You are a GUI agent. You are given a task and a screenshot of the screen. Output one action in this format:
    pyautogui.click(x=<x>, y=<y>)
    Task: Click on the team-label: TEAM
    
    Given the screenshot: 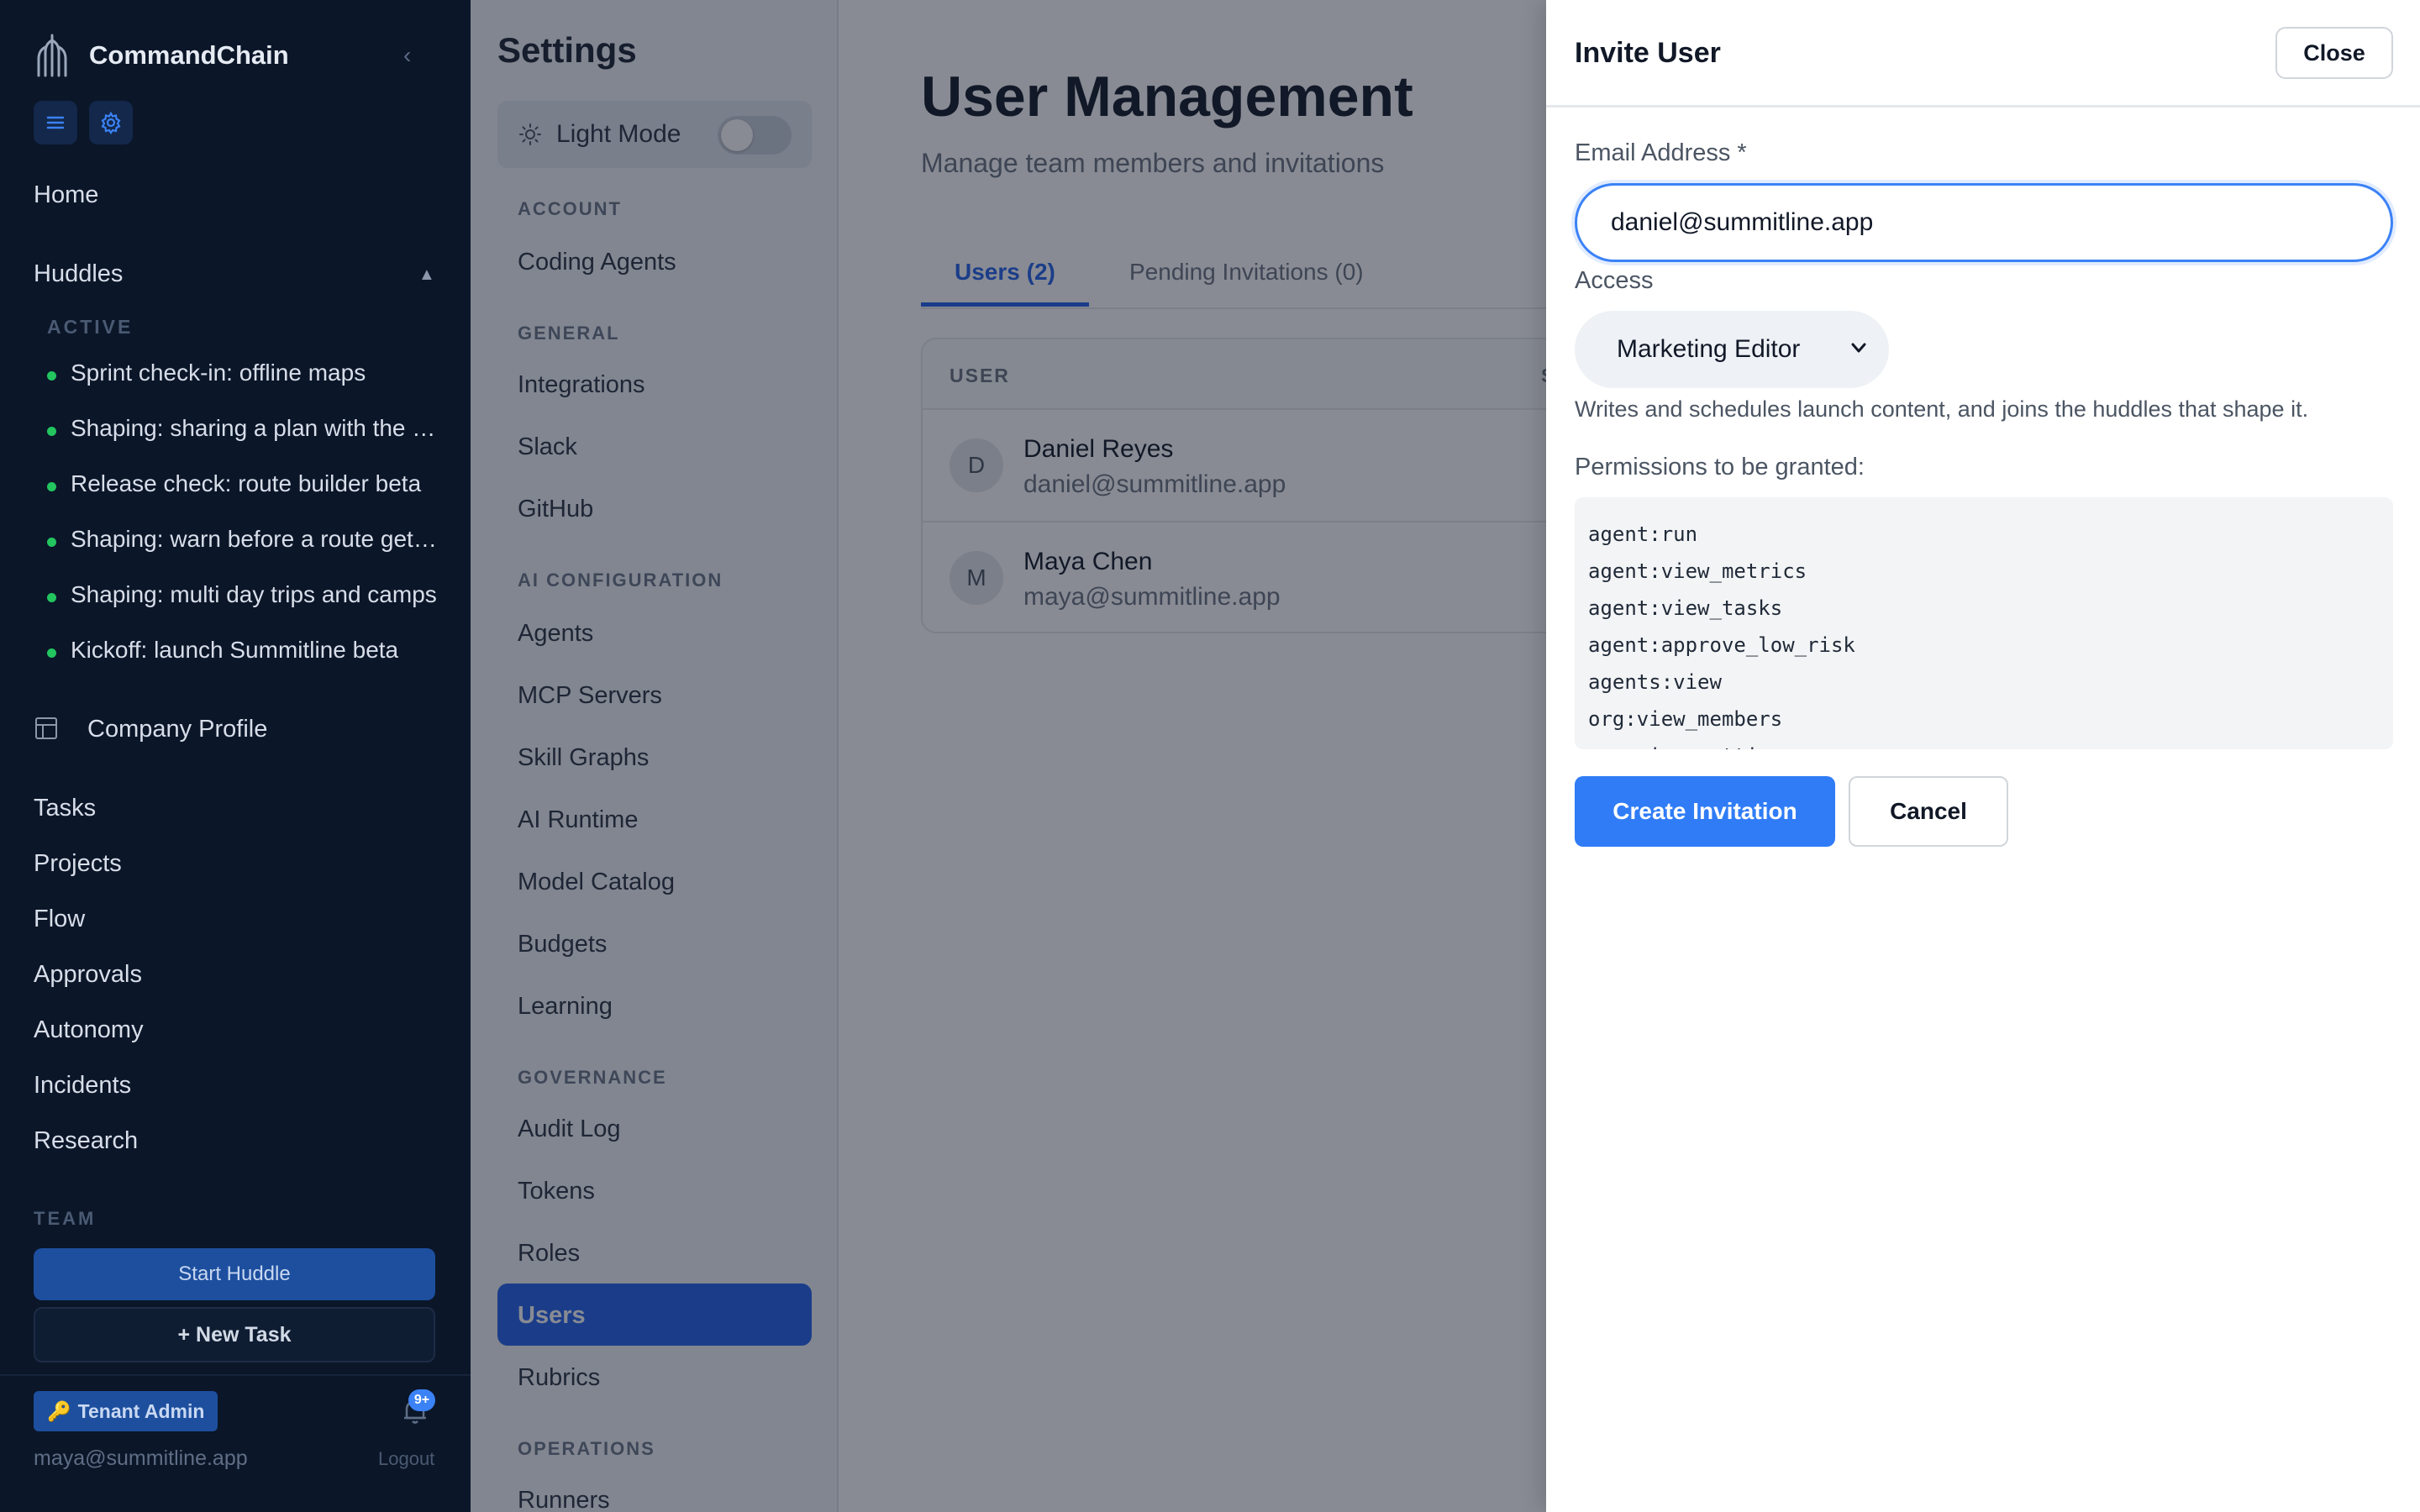 What is the action you would take?
    pyautogui.click(x=65, y=1218)
    